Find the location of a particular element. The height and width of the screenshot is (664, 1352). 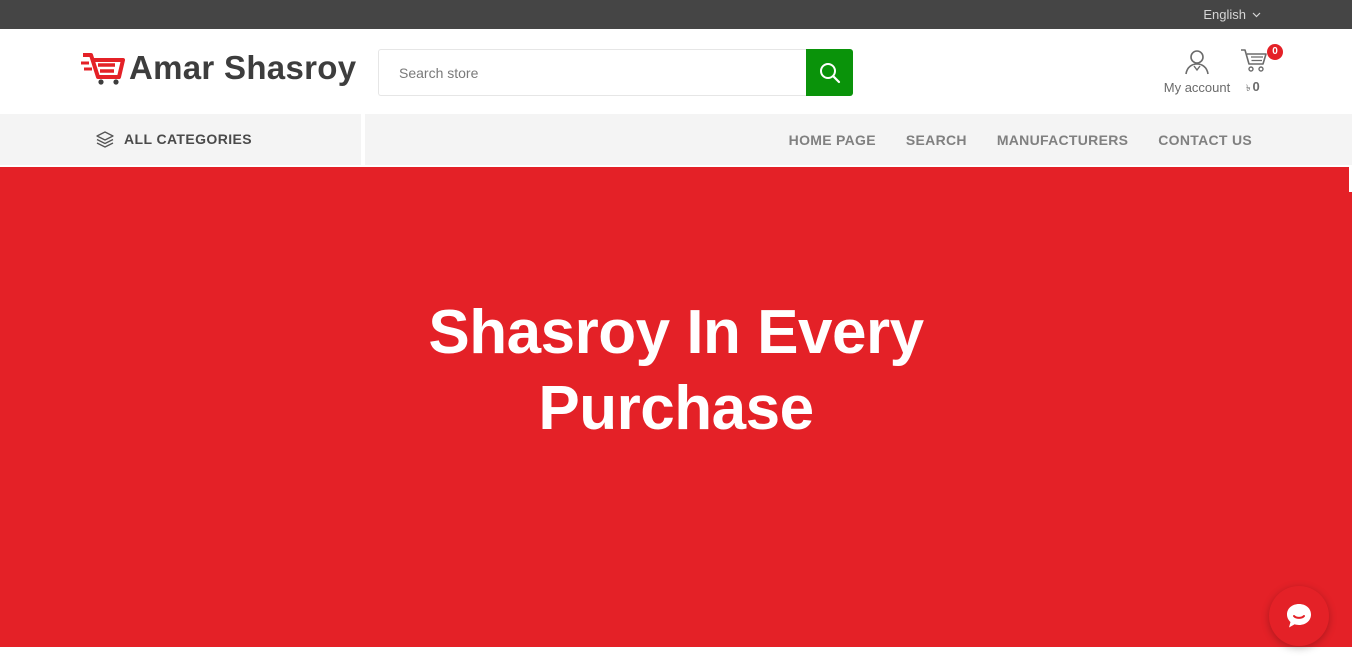

hero-title-line-1: Shasroy In Every is located at coordinates (676, 332).